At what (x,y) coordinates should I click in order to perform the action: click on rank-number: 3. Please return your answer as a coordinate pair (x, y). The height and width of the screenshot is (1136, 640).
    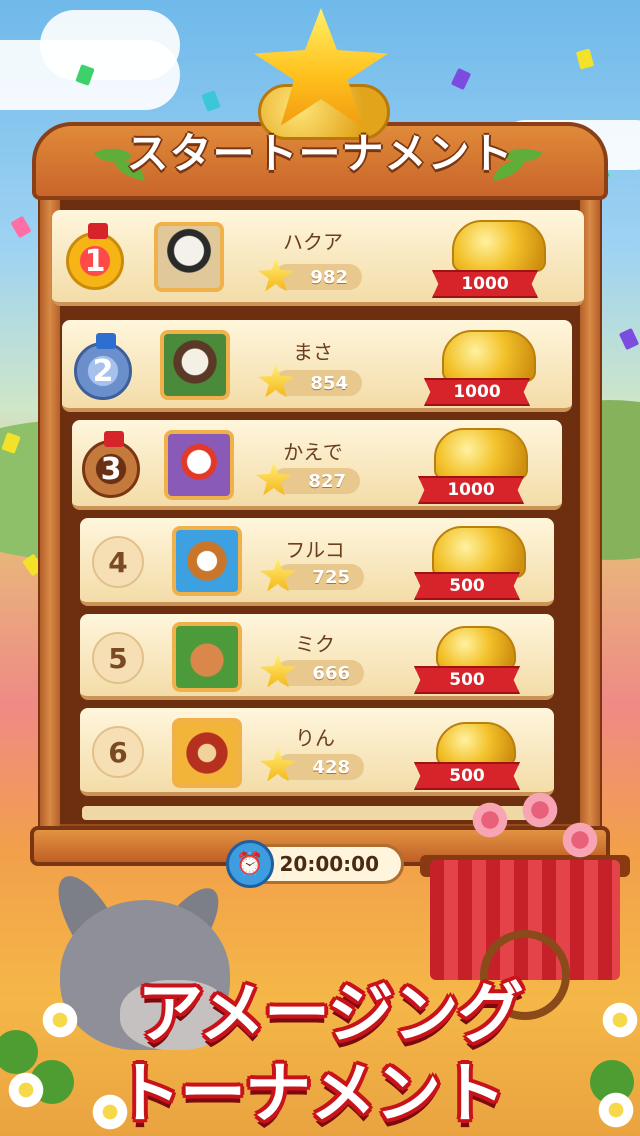
    Looking at the image, I should click on (111, 469).